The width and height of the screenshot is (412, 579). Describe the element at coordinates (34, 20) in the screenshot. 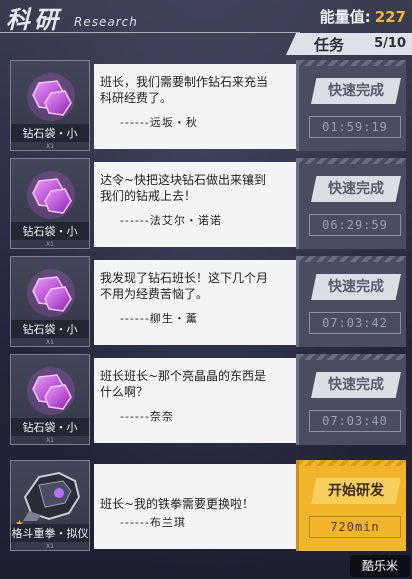

I see `page-title: 科研` at that location.